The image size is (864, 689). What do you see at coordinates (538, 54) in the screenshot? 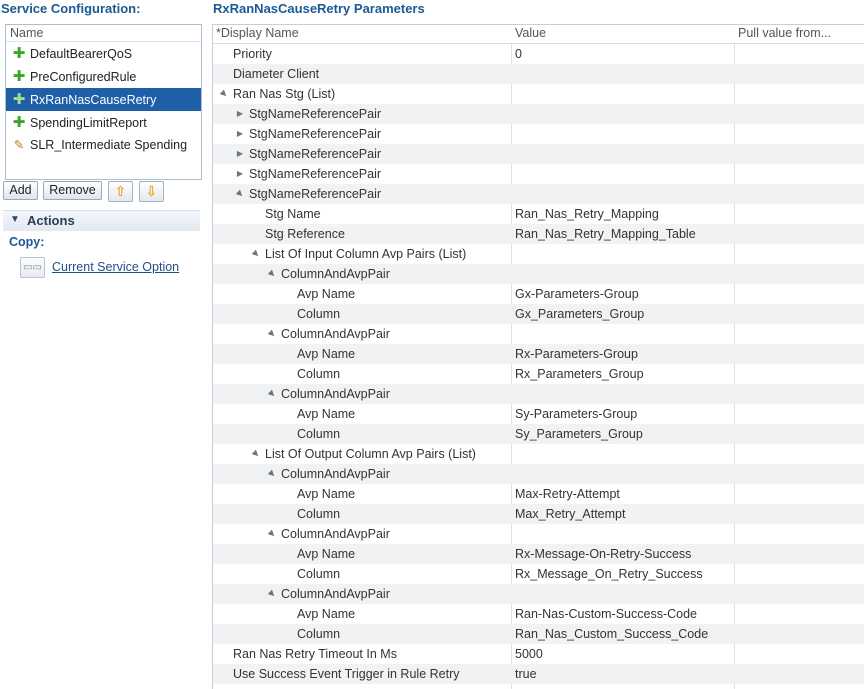
I see `table-row: Priority 0` at bounding box center [538, 54].